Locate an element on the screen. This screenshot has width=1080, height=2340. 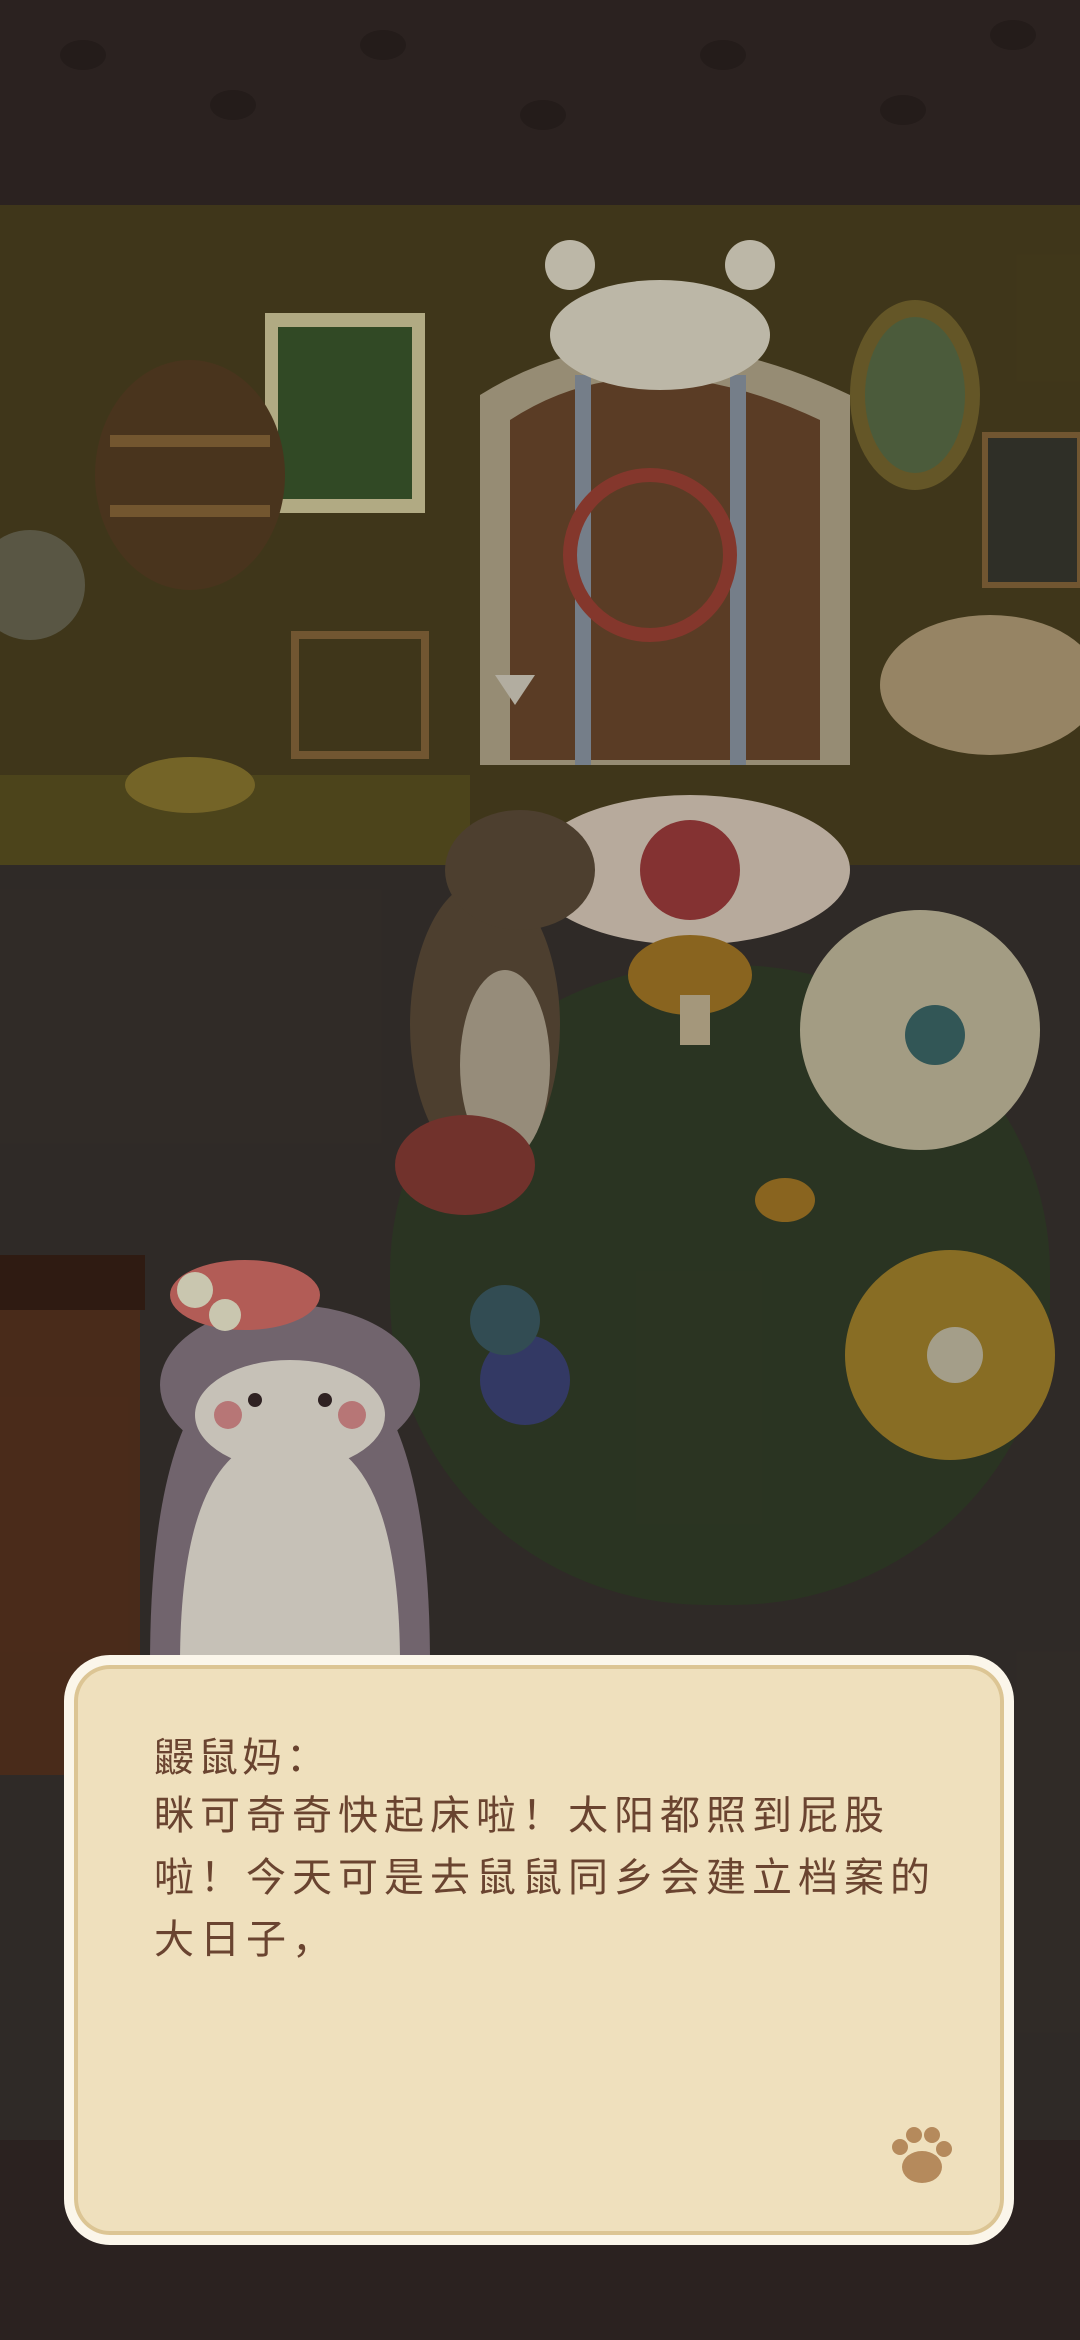
dialog-text: 眯可奇奇快起床啦！太阳都照到屁股啦！今天可是去鼠鼠同乡会建立档案的大日子， is located at coordinates (545, 1878).